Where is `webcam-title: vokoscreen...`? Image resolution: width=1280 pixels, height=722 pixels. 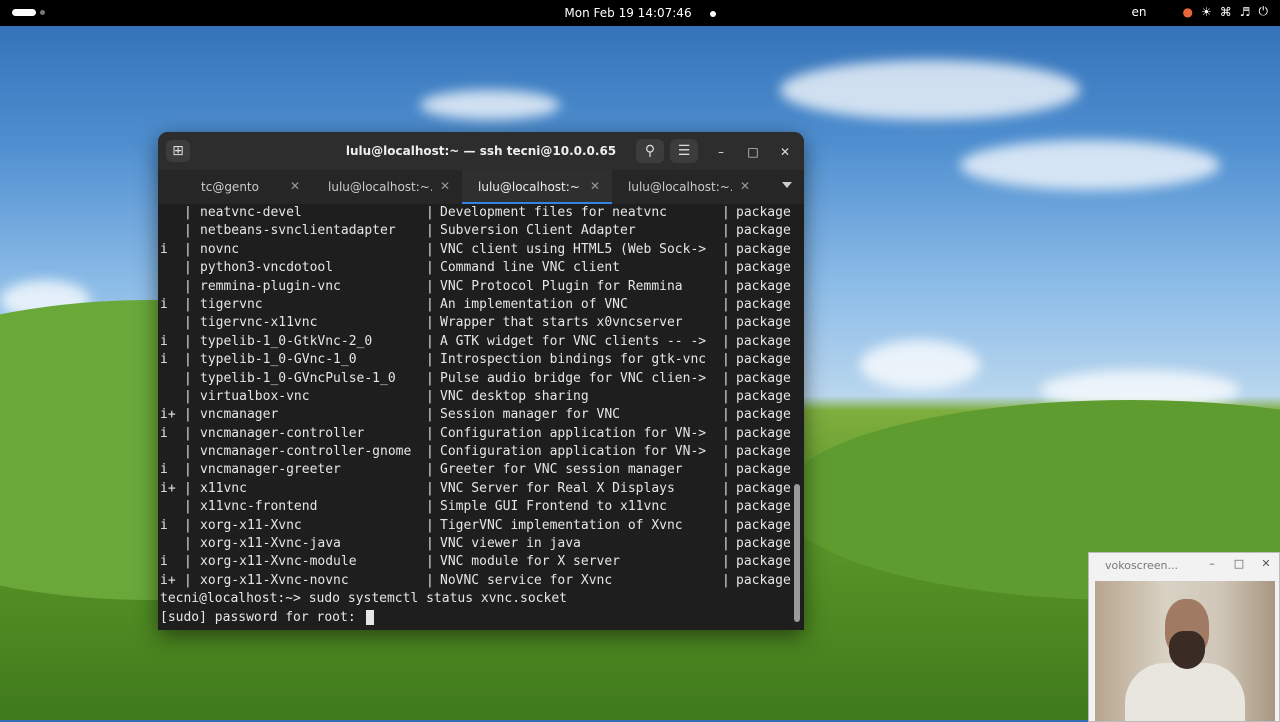
webcam-title: vokoscreen... is located at coordinates (1142, 565).